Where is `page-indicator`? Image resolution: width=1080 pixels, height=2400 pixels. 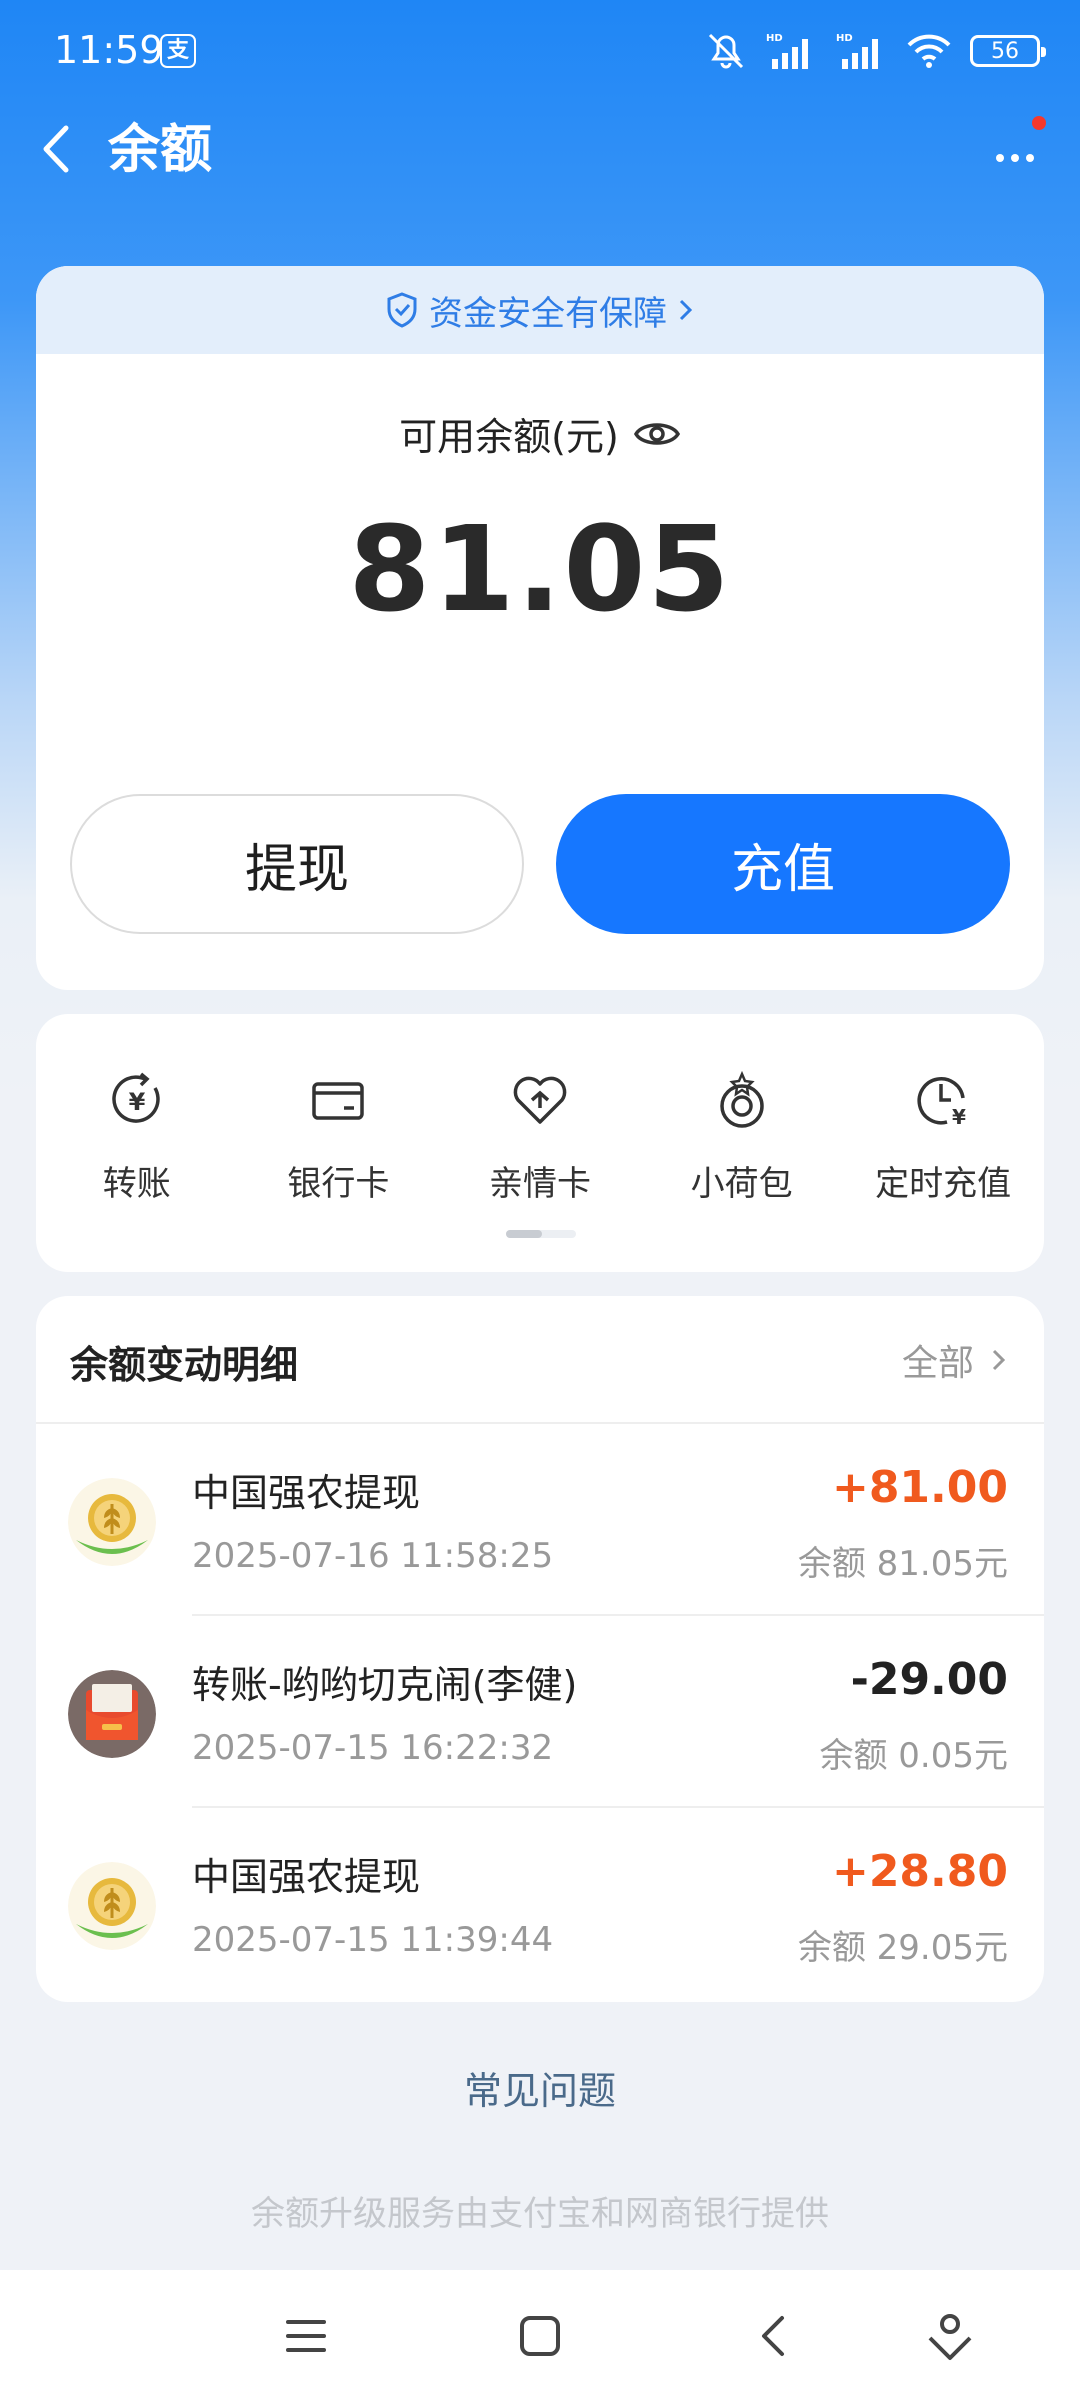
page-indicator is located at coordinates (541, 1234).